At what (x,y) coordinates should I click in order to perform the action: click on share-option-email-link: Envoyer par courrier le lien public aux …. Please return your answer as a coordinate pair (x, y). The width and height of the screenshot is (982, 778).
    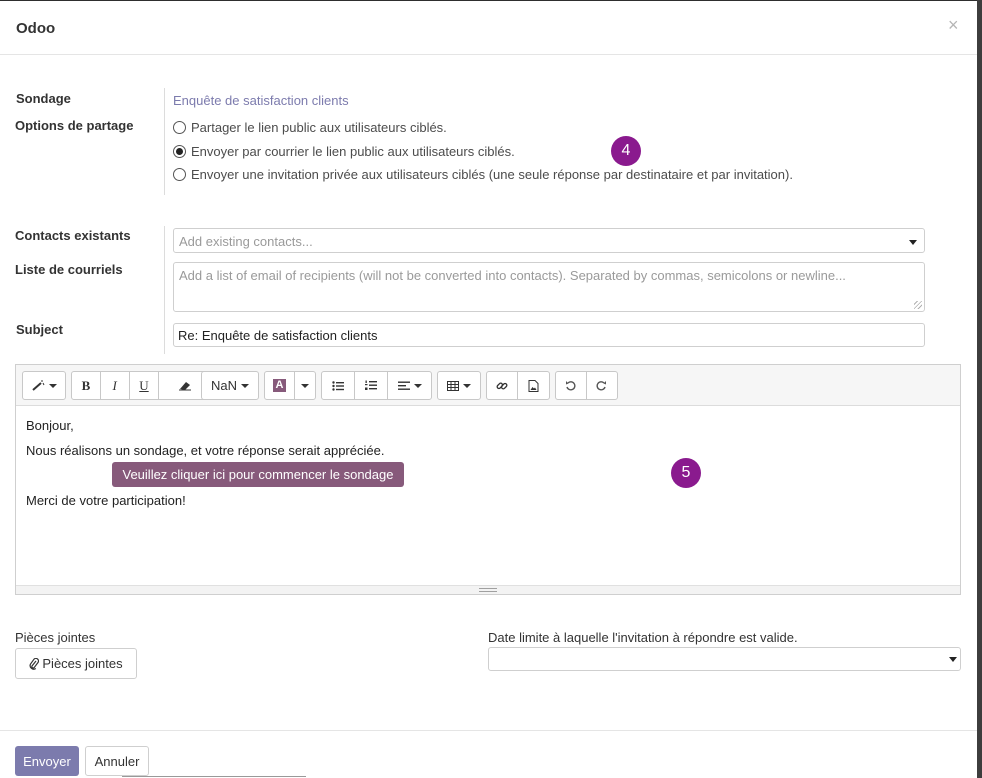
    Looking at the image, I should click on (344, 151).